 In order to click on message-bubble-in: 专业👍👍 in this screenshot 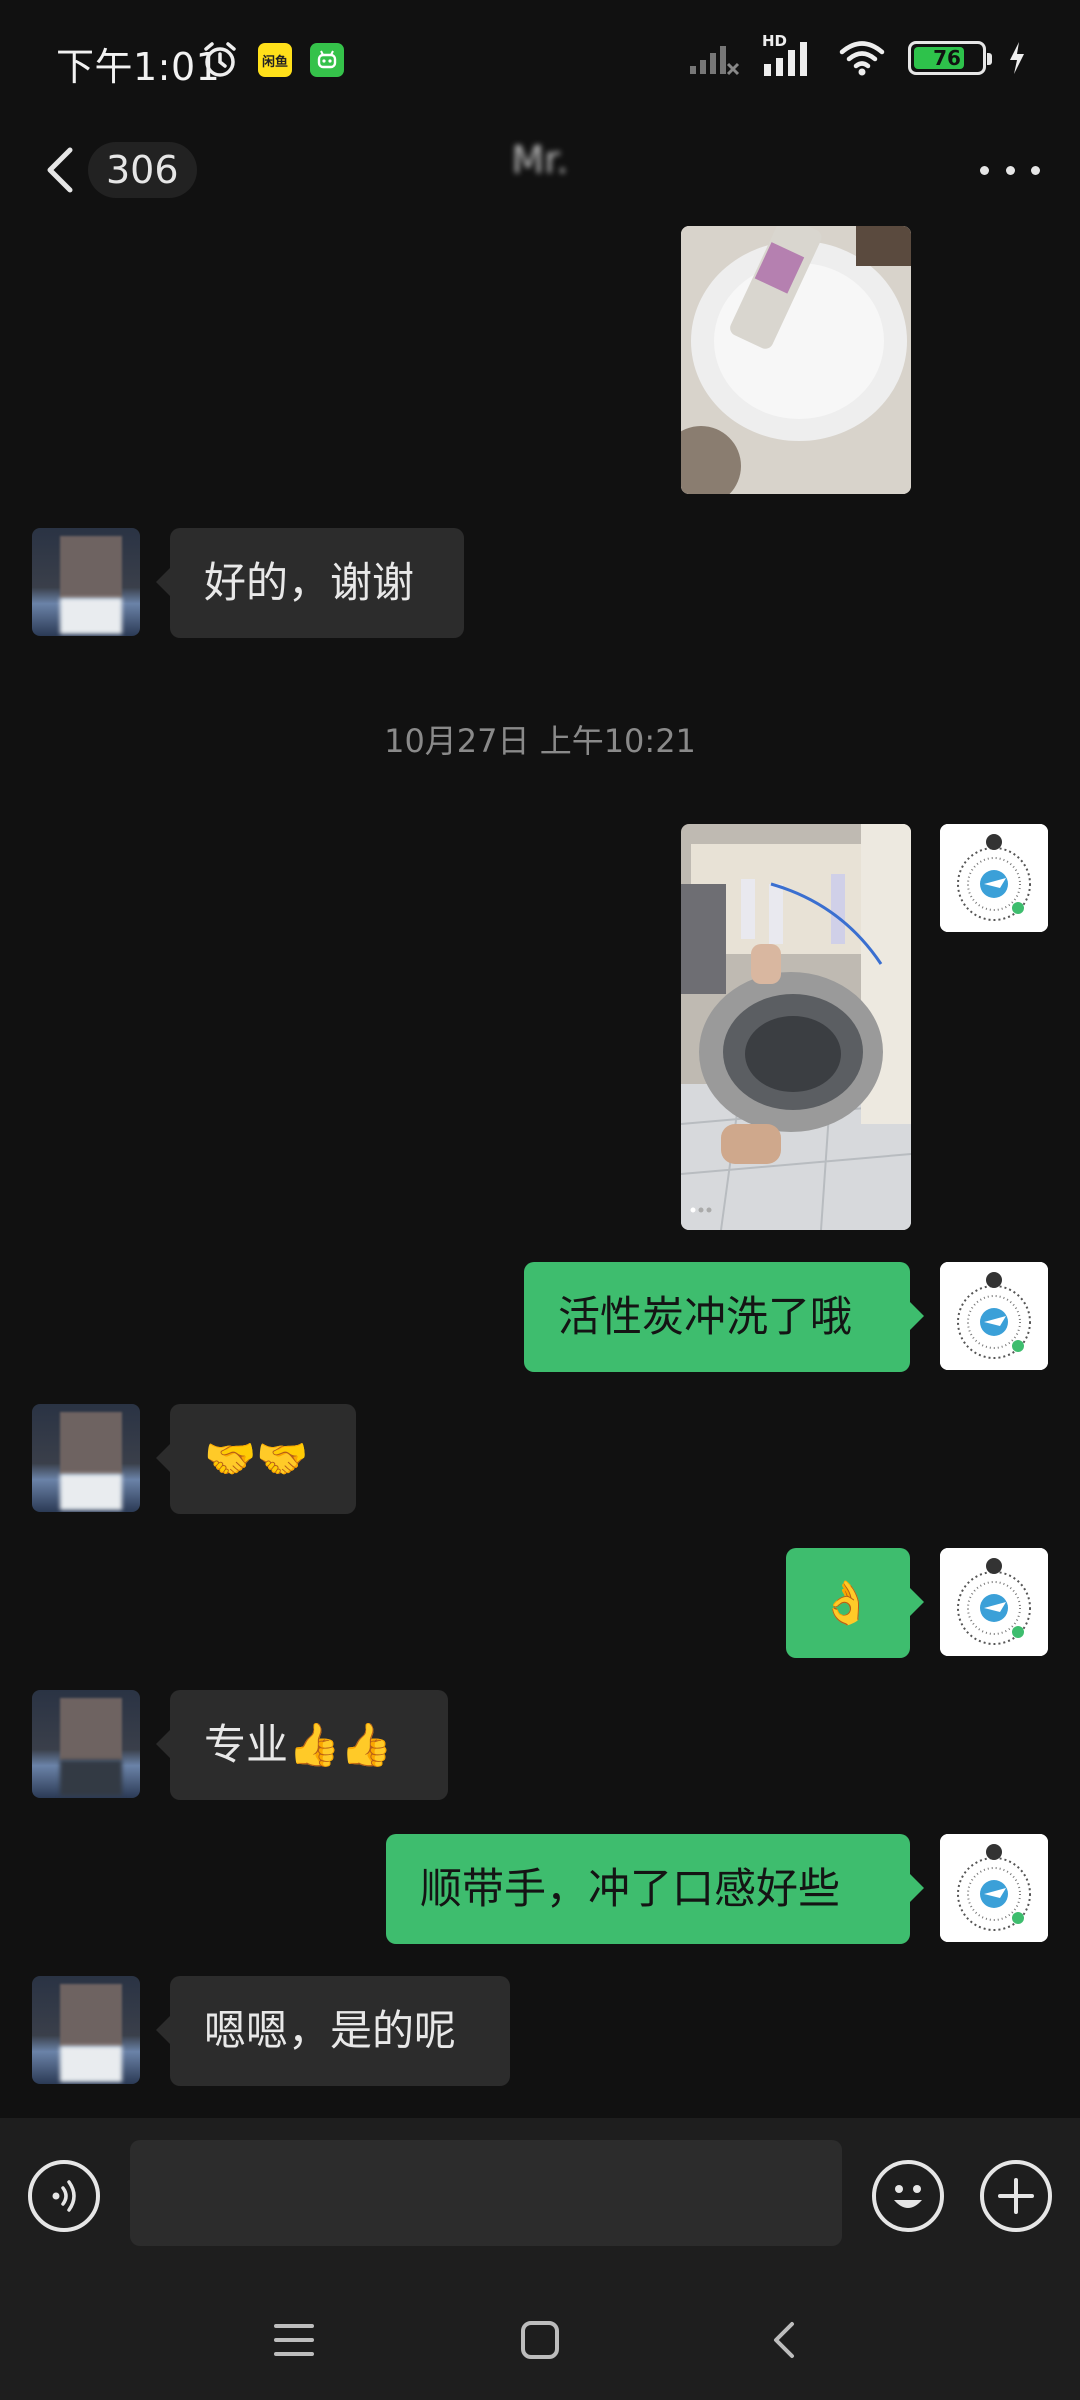, I will do `click(302, 1745)`.